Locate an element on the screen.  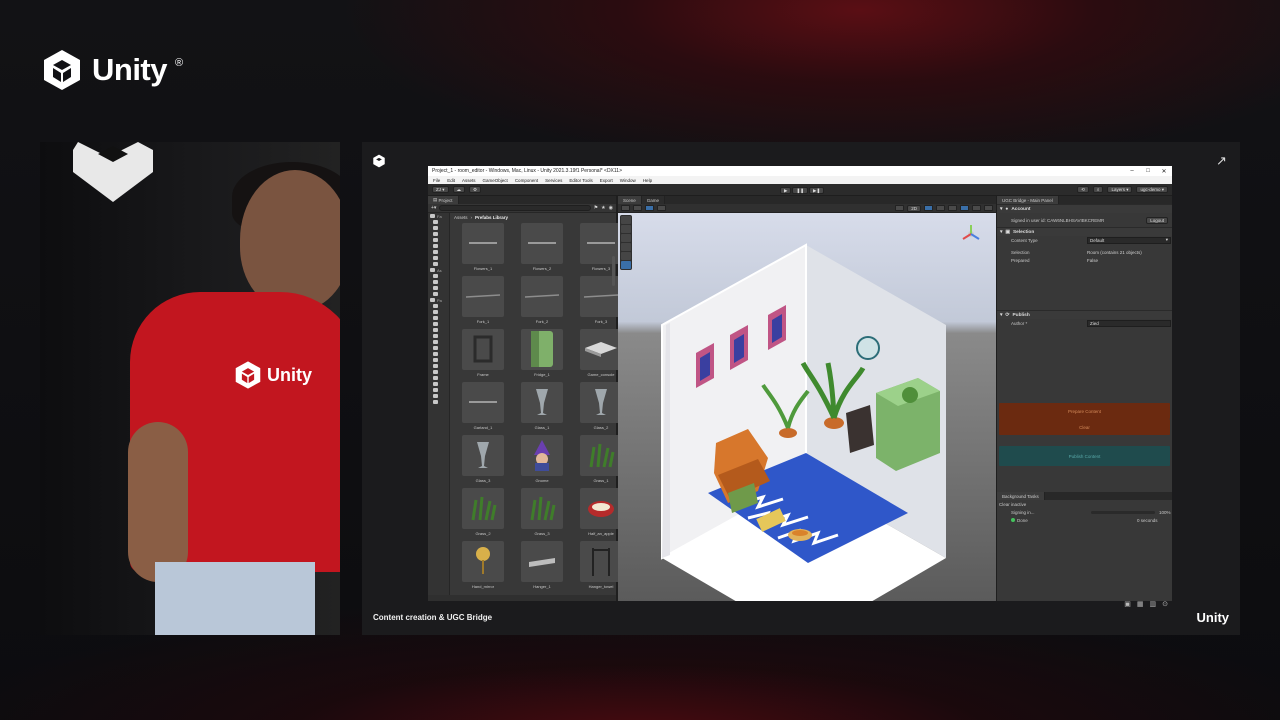
publish-content-button: Publish Content is located at coordinates (1084, 456).